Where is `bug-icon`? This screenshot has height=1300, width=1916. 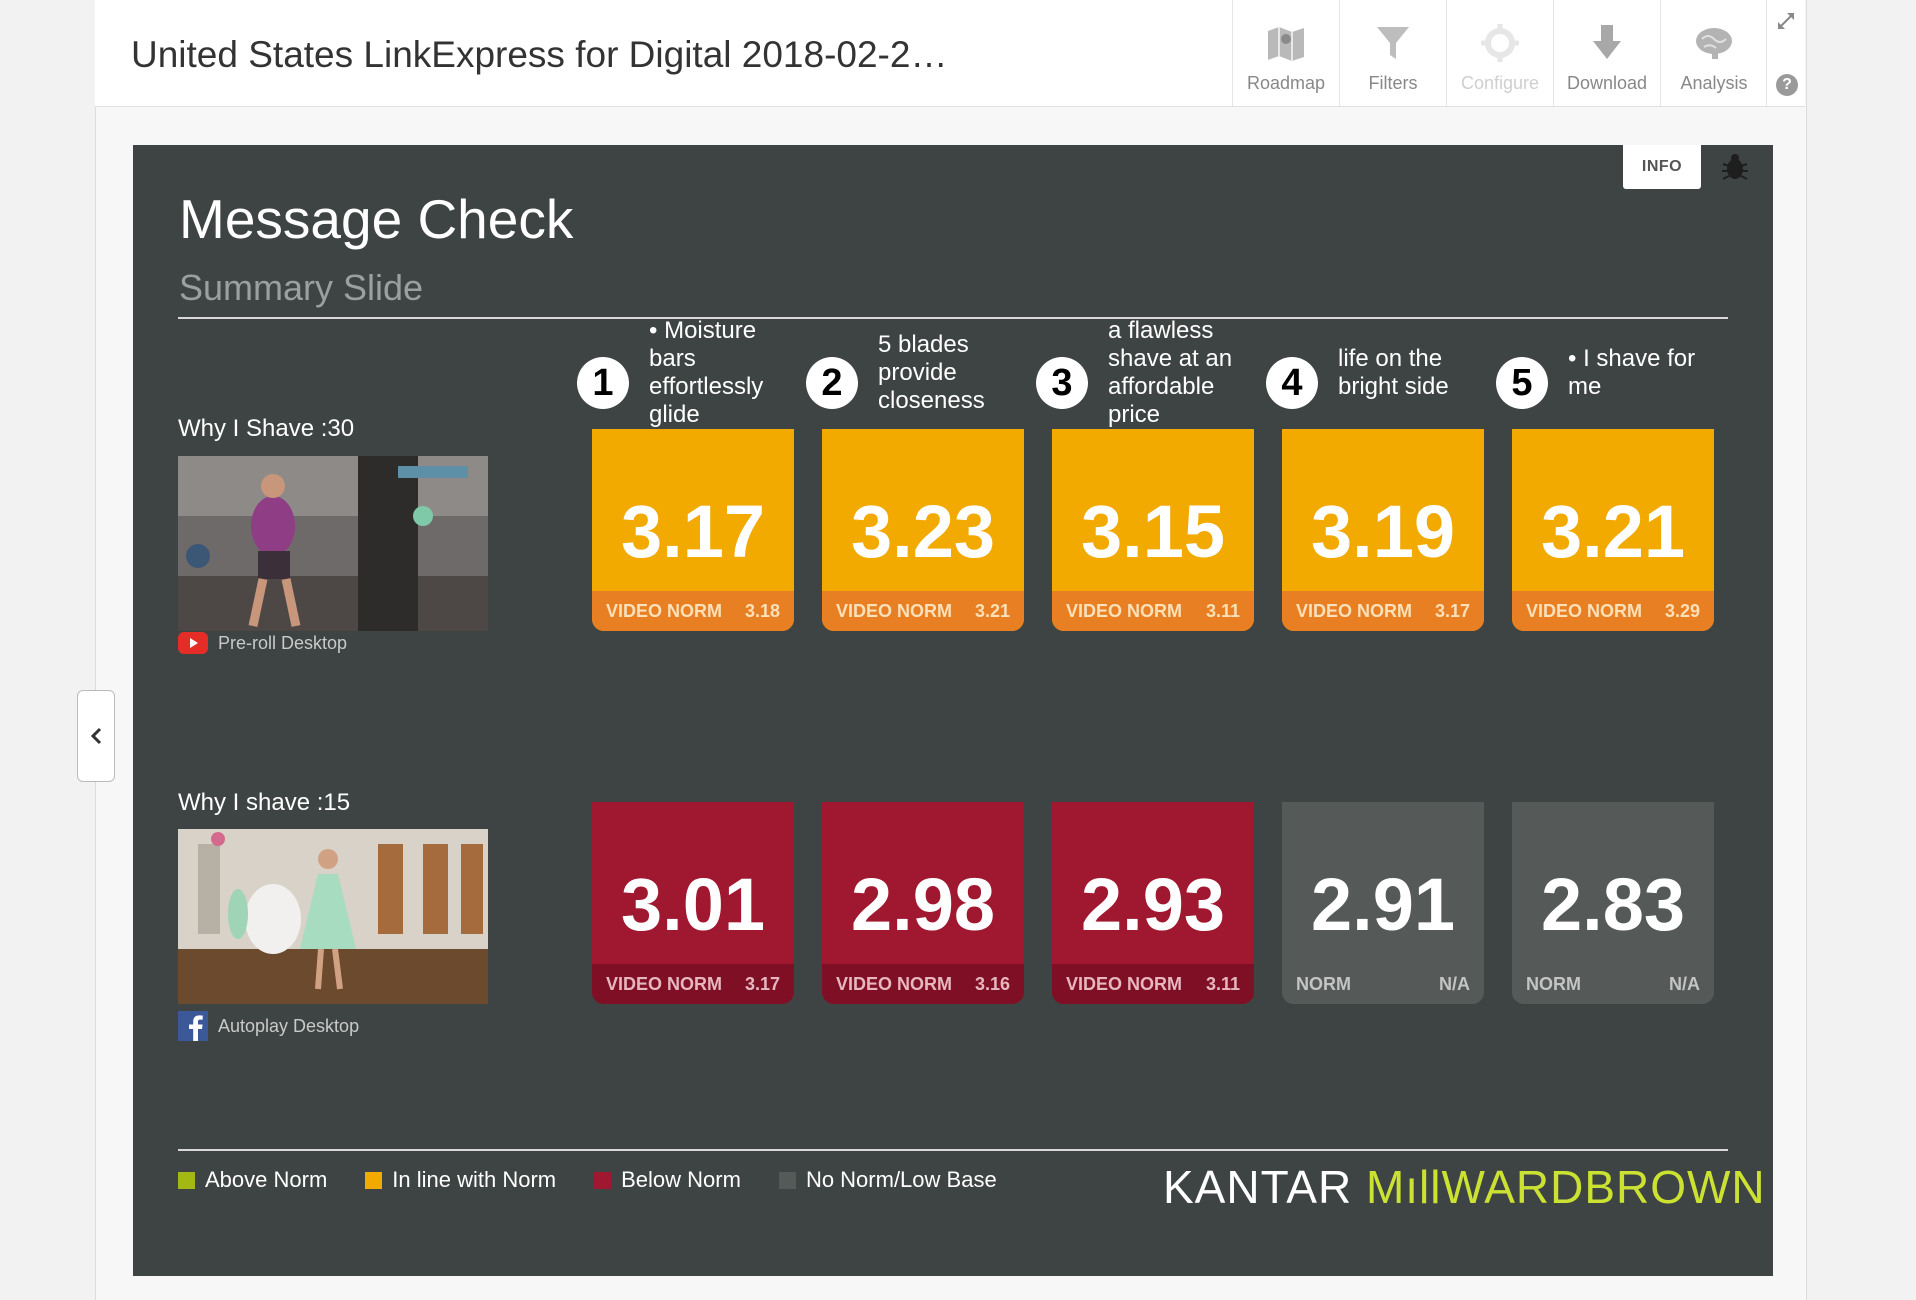 bug-icon is located at coordinates (1735, 167).